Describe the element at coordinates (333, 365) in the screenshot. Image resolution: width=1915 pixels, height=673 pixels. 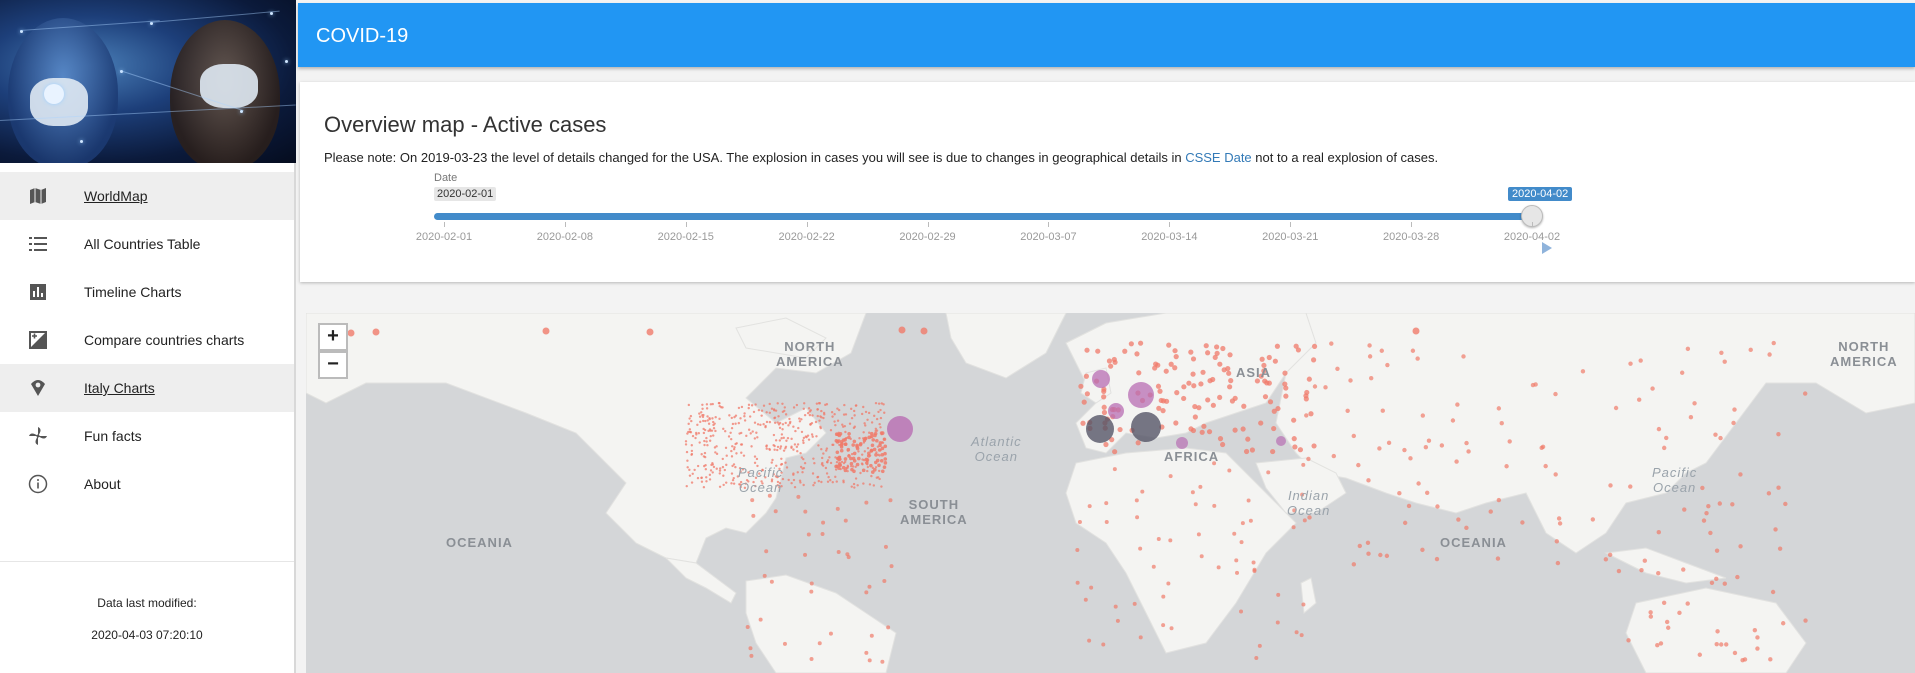
I see `zoom-out-button: −` at that location.